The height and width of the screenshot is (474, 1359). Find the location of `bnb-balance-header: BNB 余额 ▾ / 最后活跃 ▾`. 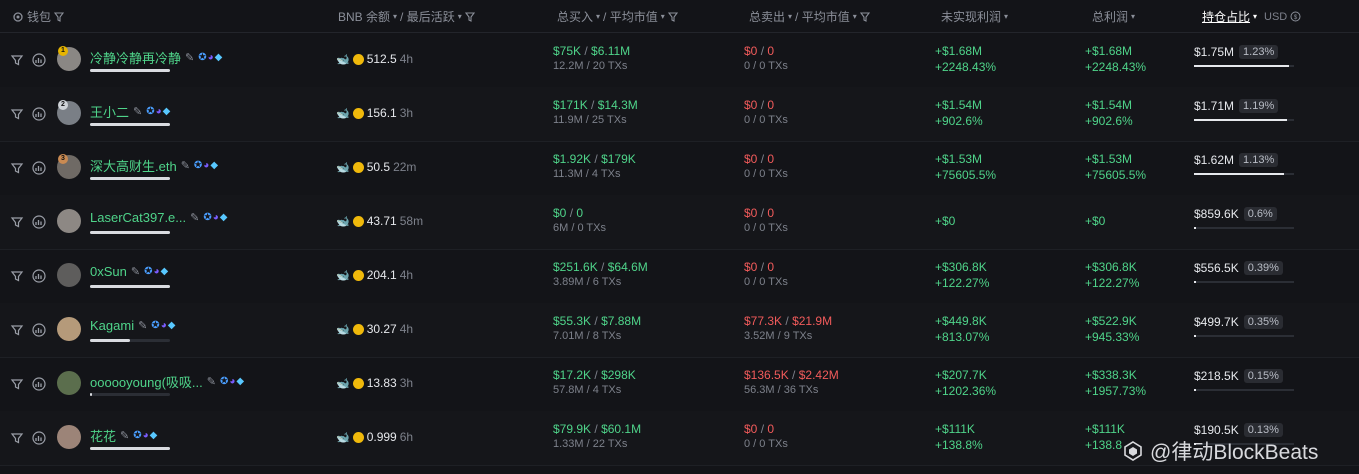

bnb-balance-header: BNB 余额 ▾ / 最后活跃 ▾ is located at coordinates (406, 16).